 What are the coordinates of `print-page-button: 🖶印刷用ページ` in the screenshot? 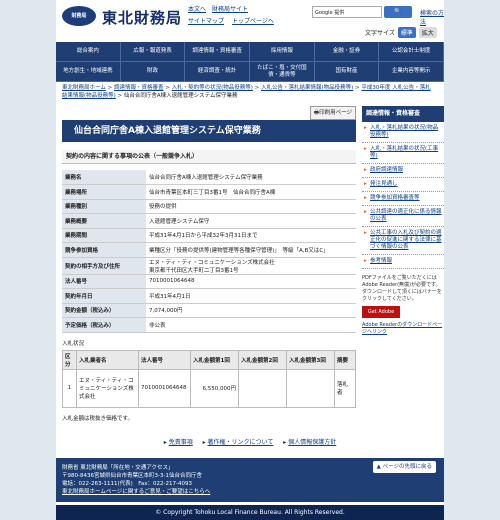 It's located at (332, 113).